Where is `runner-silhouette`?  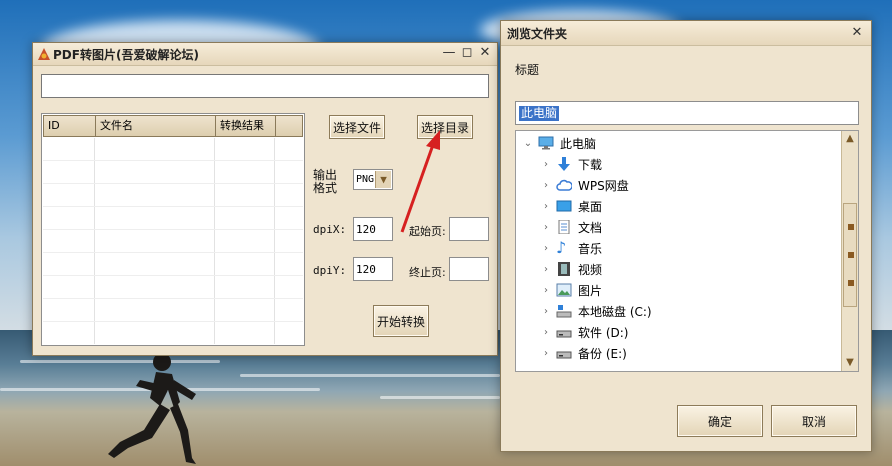
runner-silhouette is located at coordinates (152, 408).